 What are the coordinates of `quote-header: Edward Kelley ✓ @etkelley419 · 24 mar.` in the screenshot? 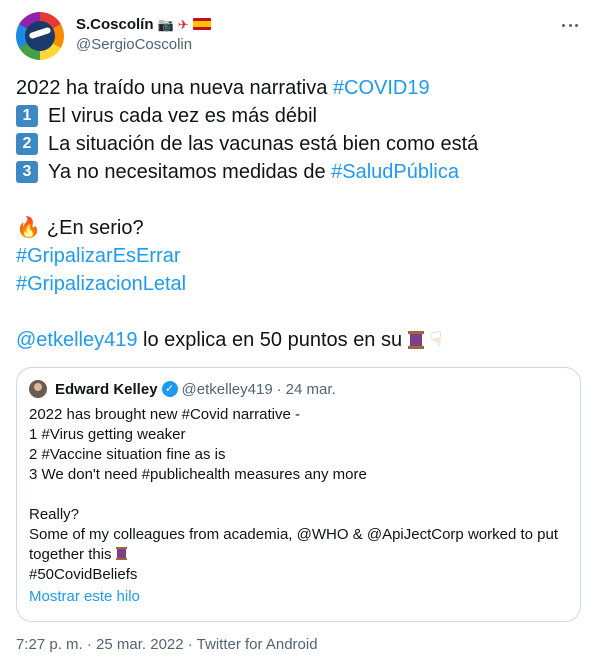 It's located at (182, 389).